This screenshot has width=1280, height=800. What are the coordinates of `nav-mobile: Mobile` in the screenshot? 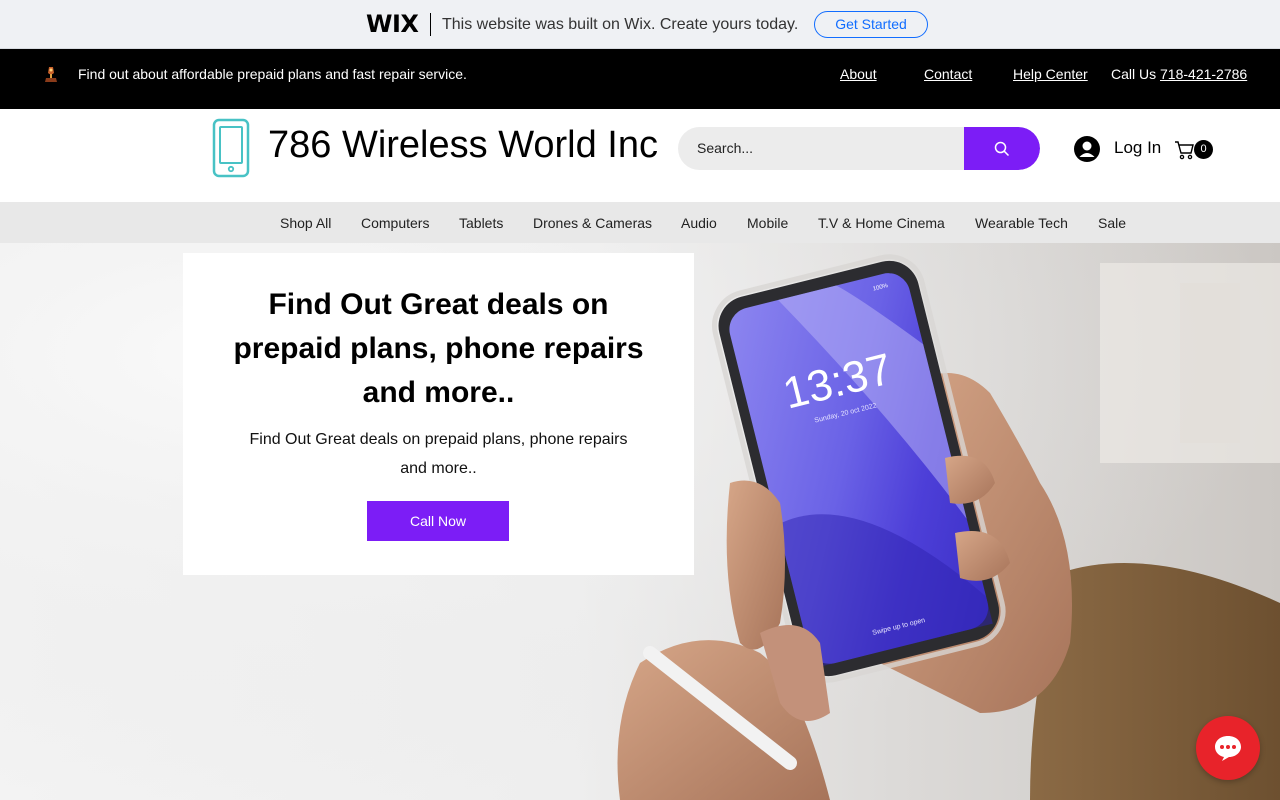 It's located at (767, 223).